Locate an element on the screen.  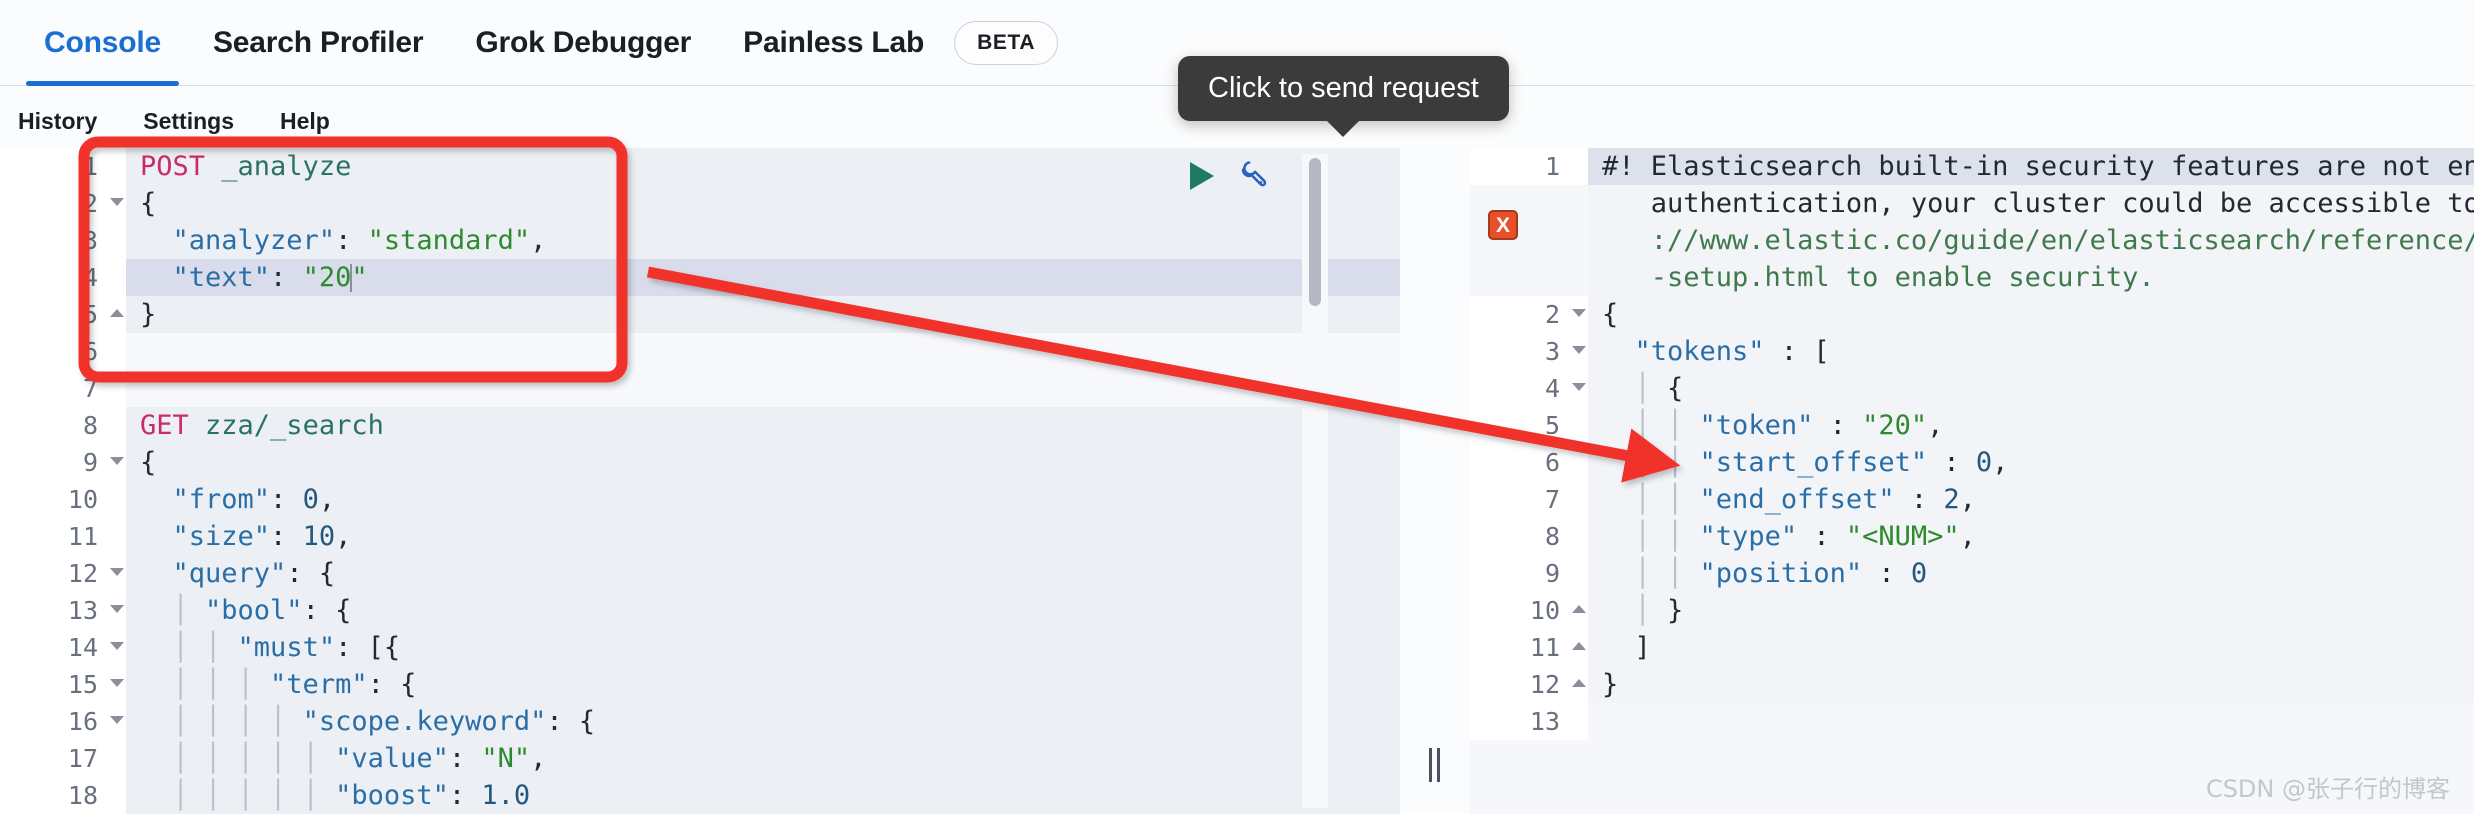
play-icon is located at coordinates (1202, 175).